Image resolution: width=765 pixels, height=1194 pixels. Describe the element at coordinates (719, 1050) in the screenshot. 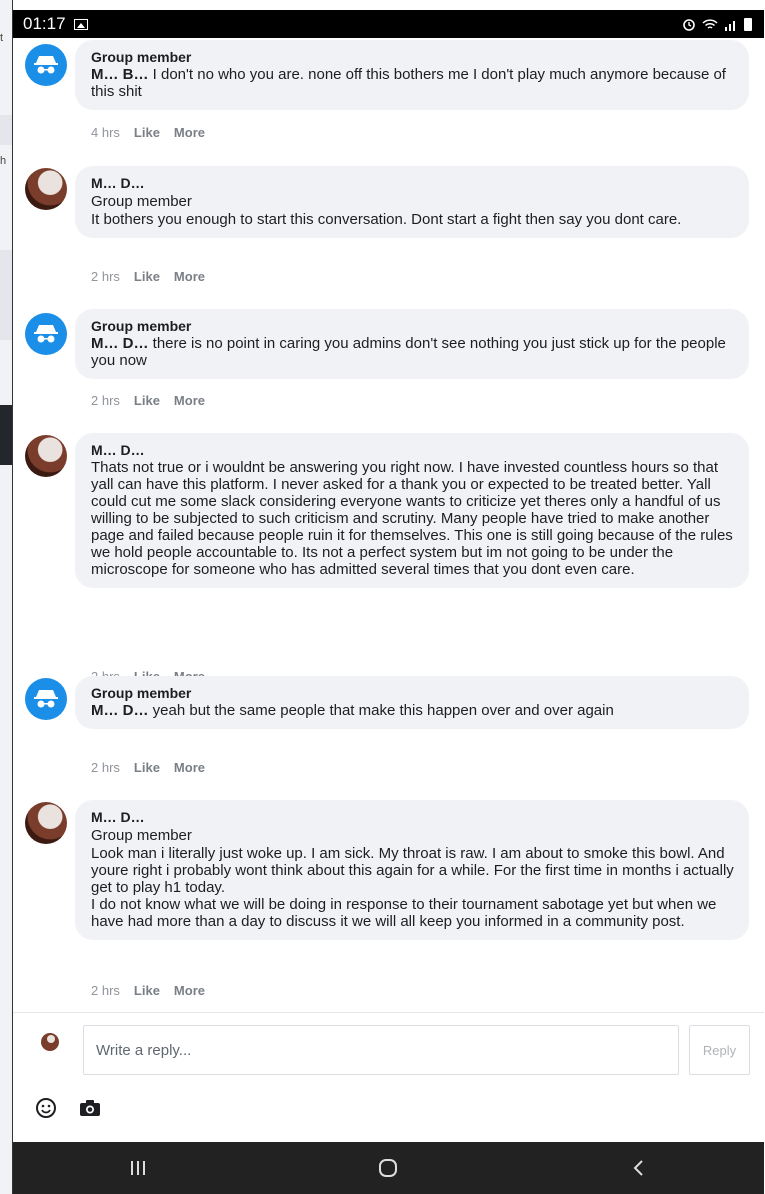

I see `reply-button: Reply` at that location.